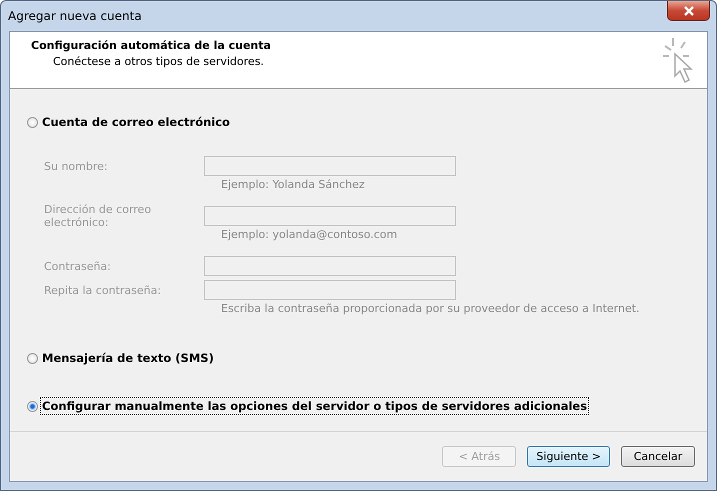 The width and height of the screenshot is (717, 491). I want to click on close-icon, so click(688, 11).